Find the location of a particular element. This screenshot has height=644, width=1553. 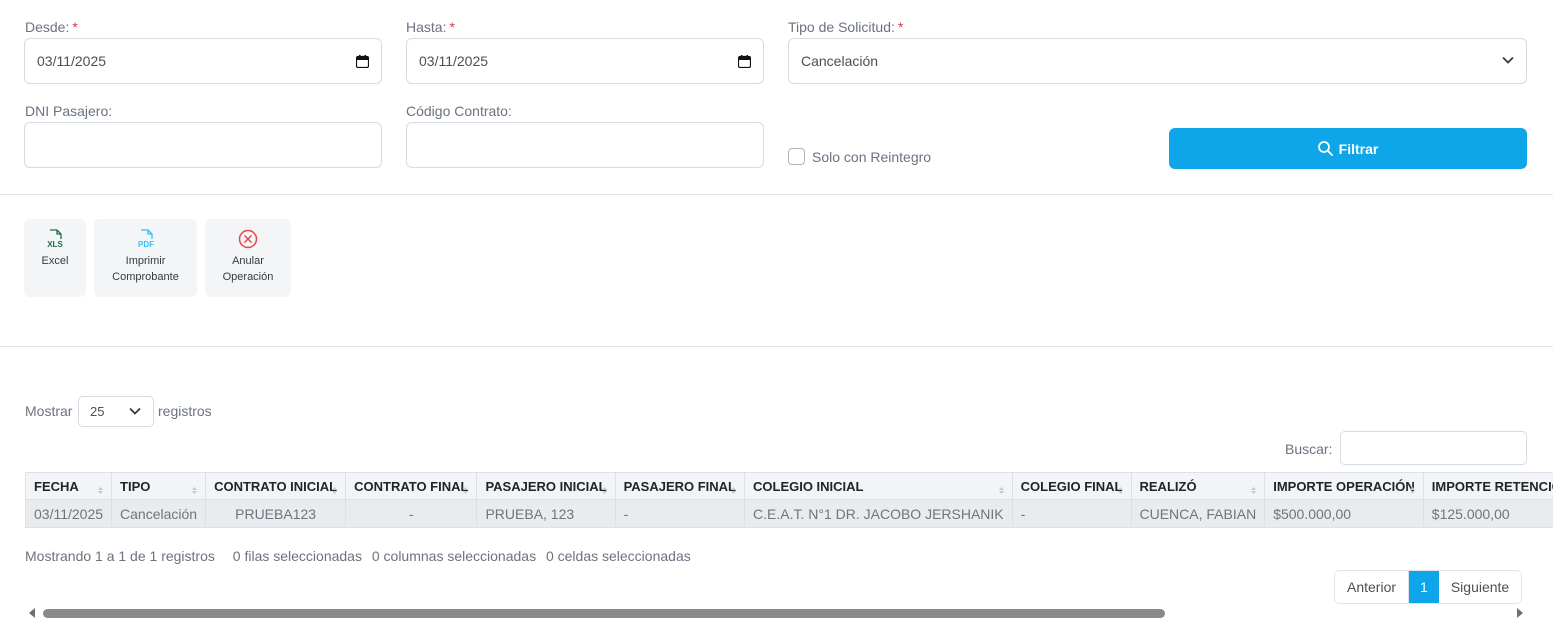

page-length-value: 25 is located at coordinates (97, 411).